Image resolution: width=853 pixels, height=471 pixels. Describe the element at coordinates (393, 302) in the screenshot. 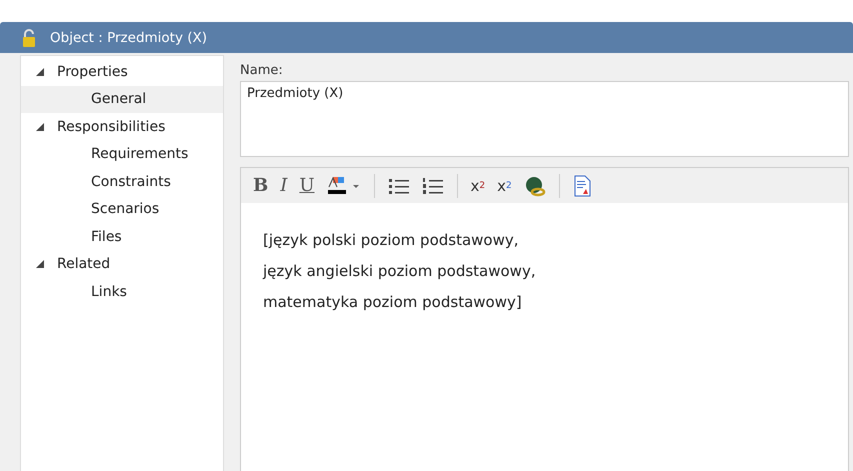

I see `notes-line: matematyka poziom podstawowy]` at that location.